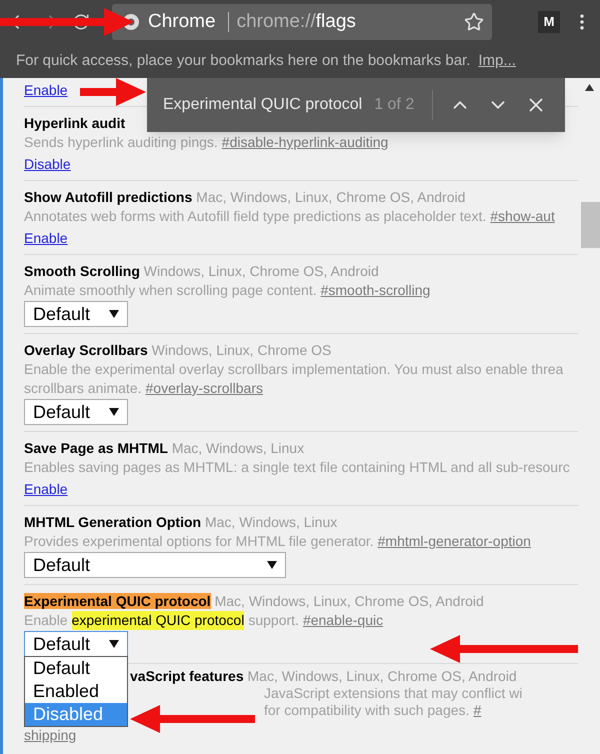  I want to click on dropdown-option: Default, so click(76, 668).